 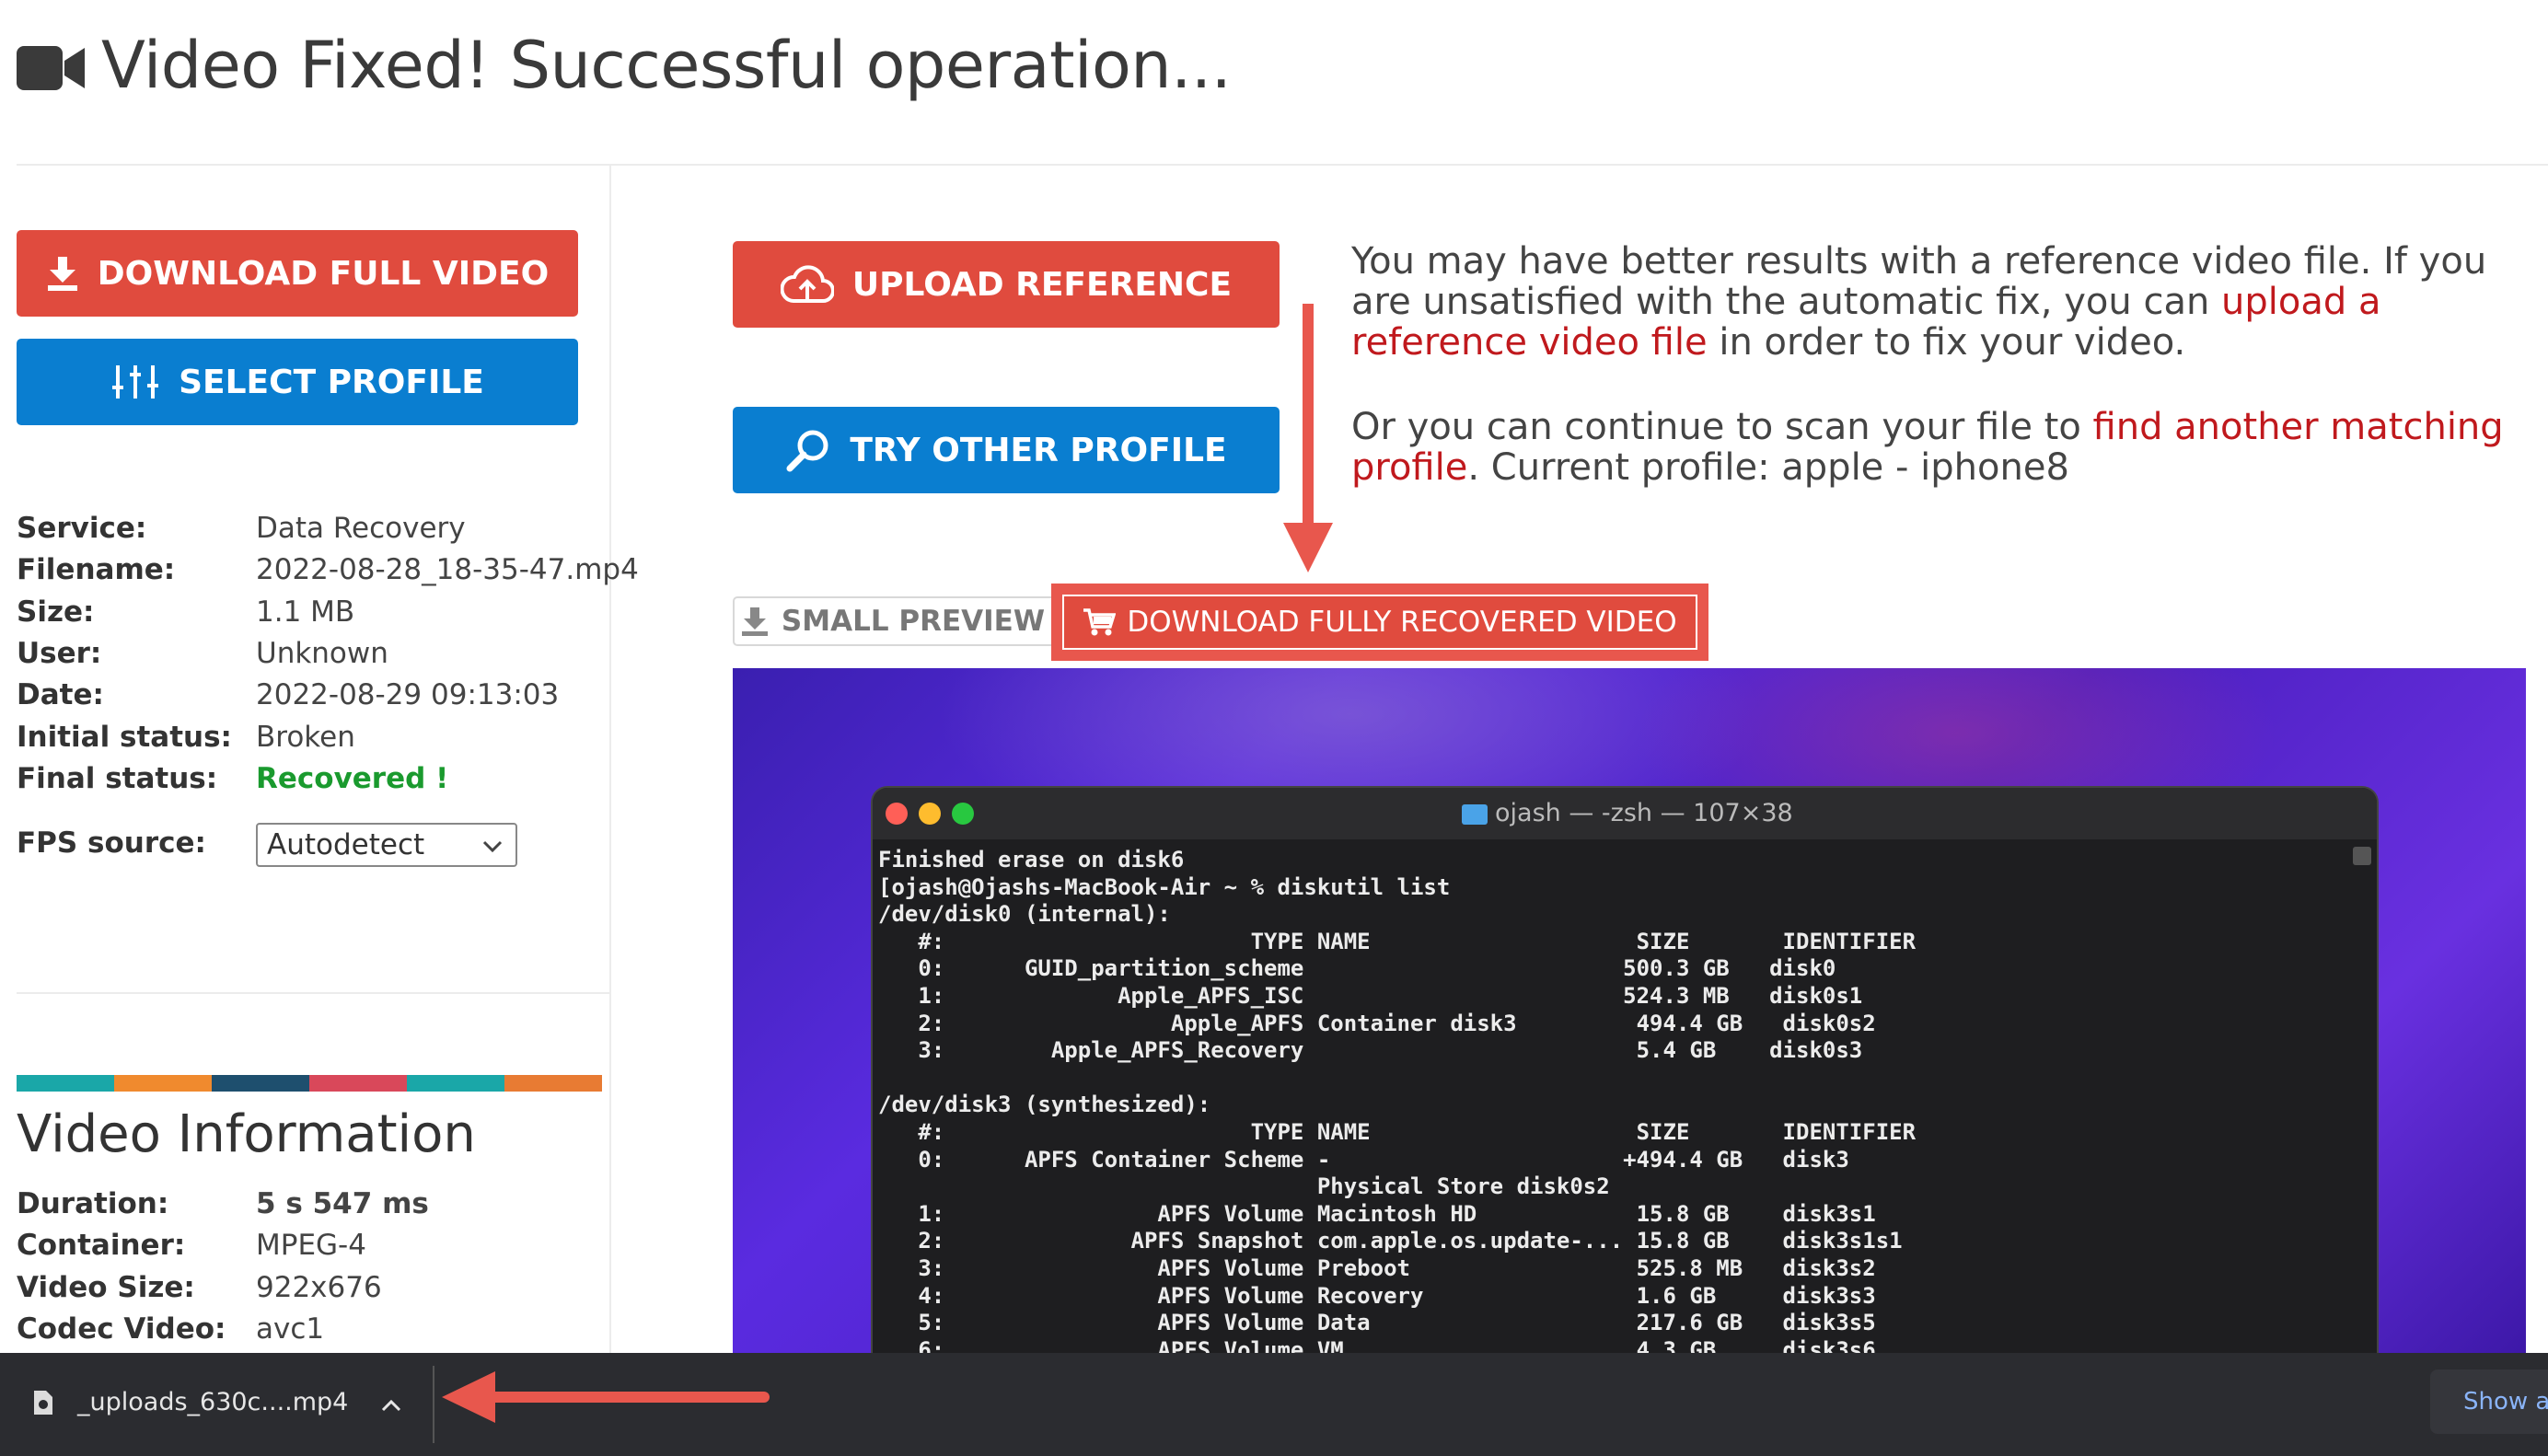 What do you see at coordinates (135, 382) in the screenshot?
I see `sliders-icon` at bounding box center [135, 382].